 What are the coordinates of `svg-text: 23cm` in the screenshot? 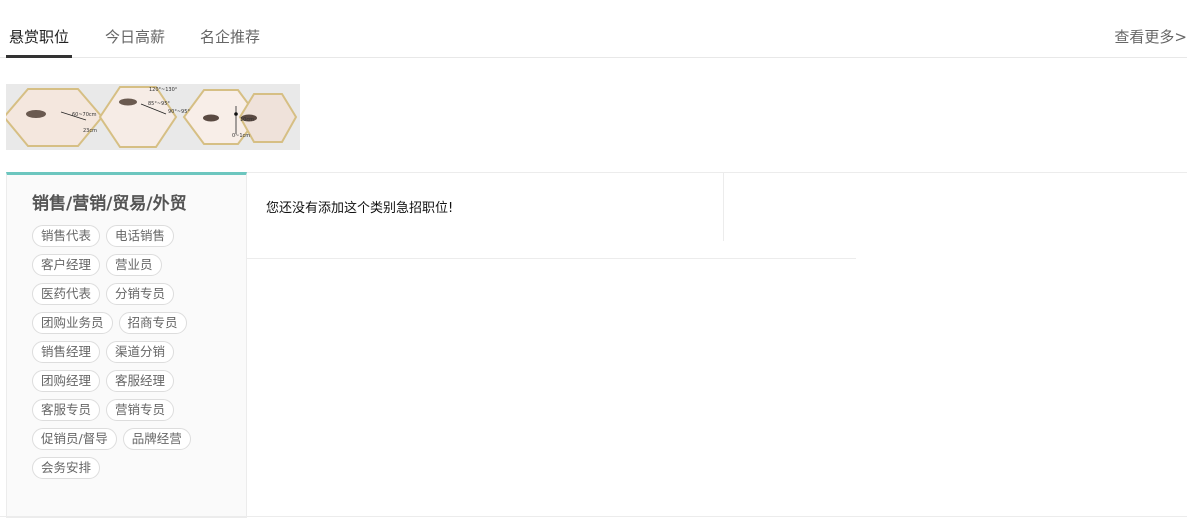 It's located at (90, 131).